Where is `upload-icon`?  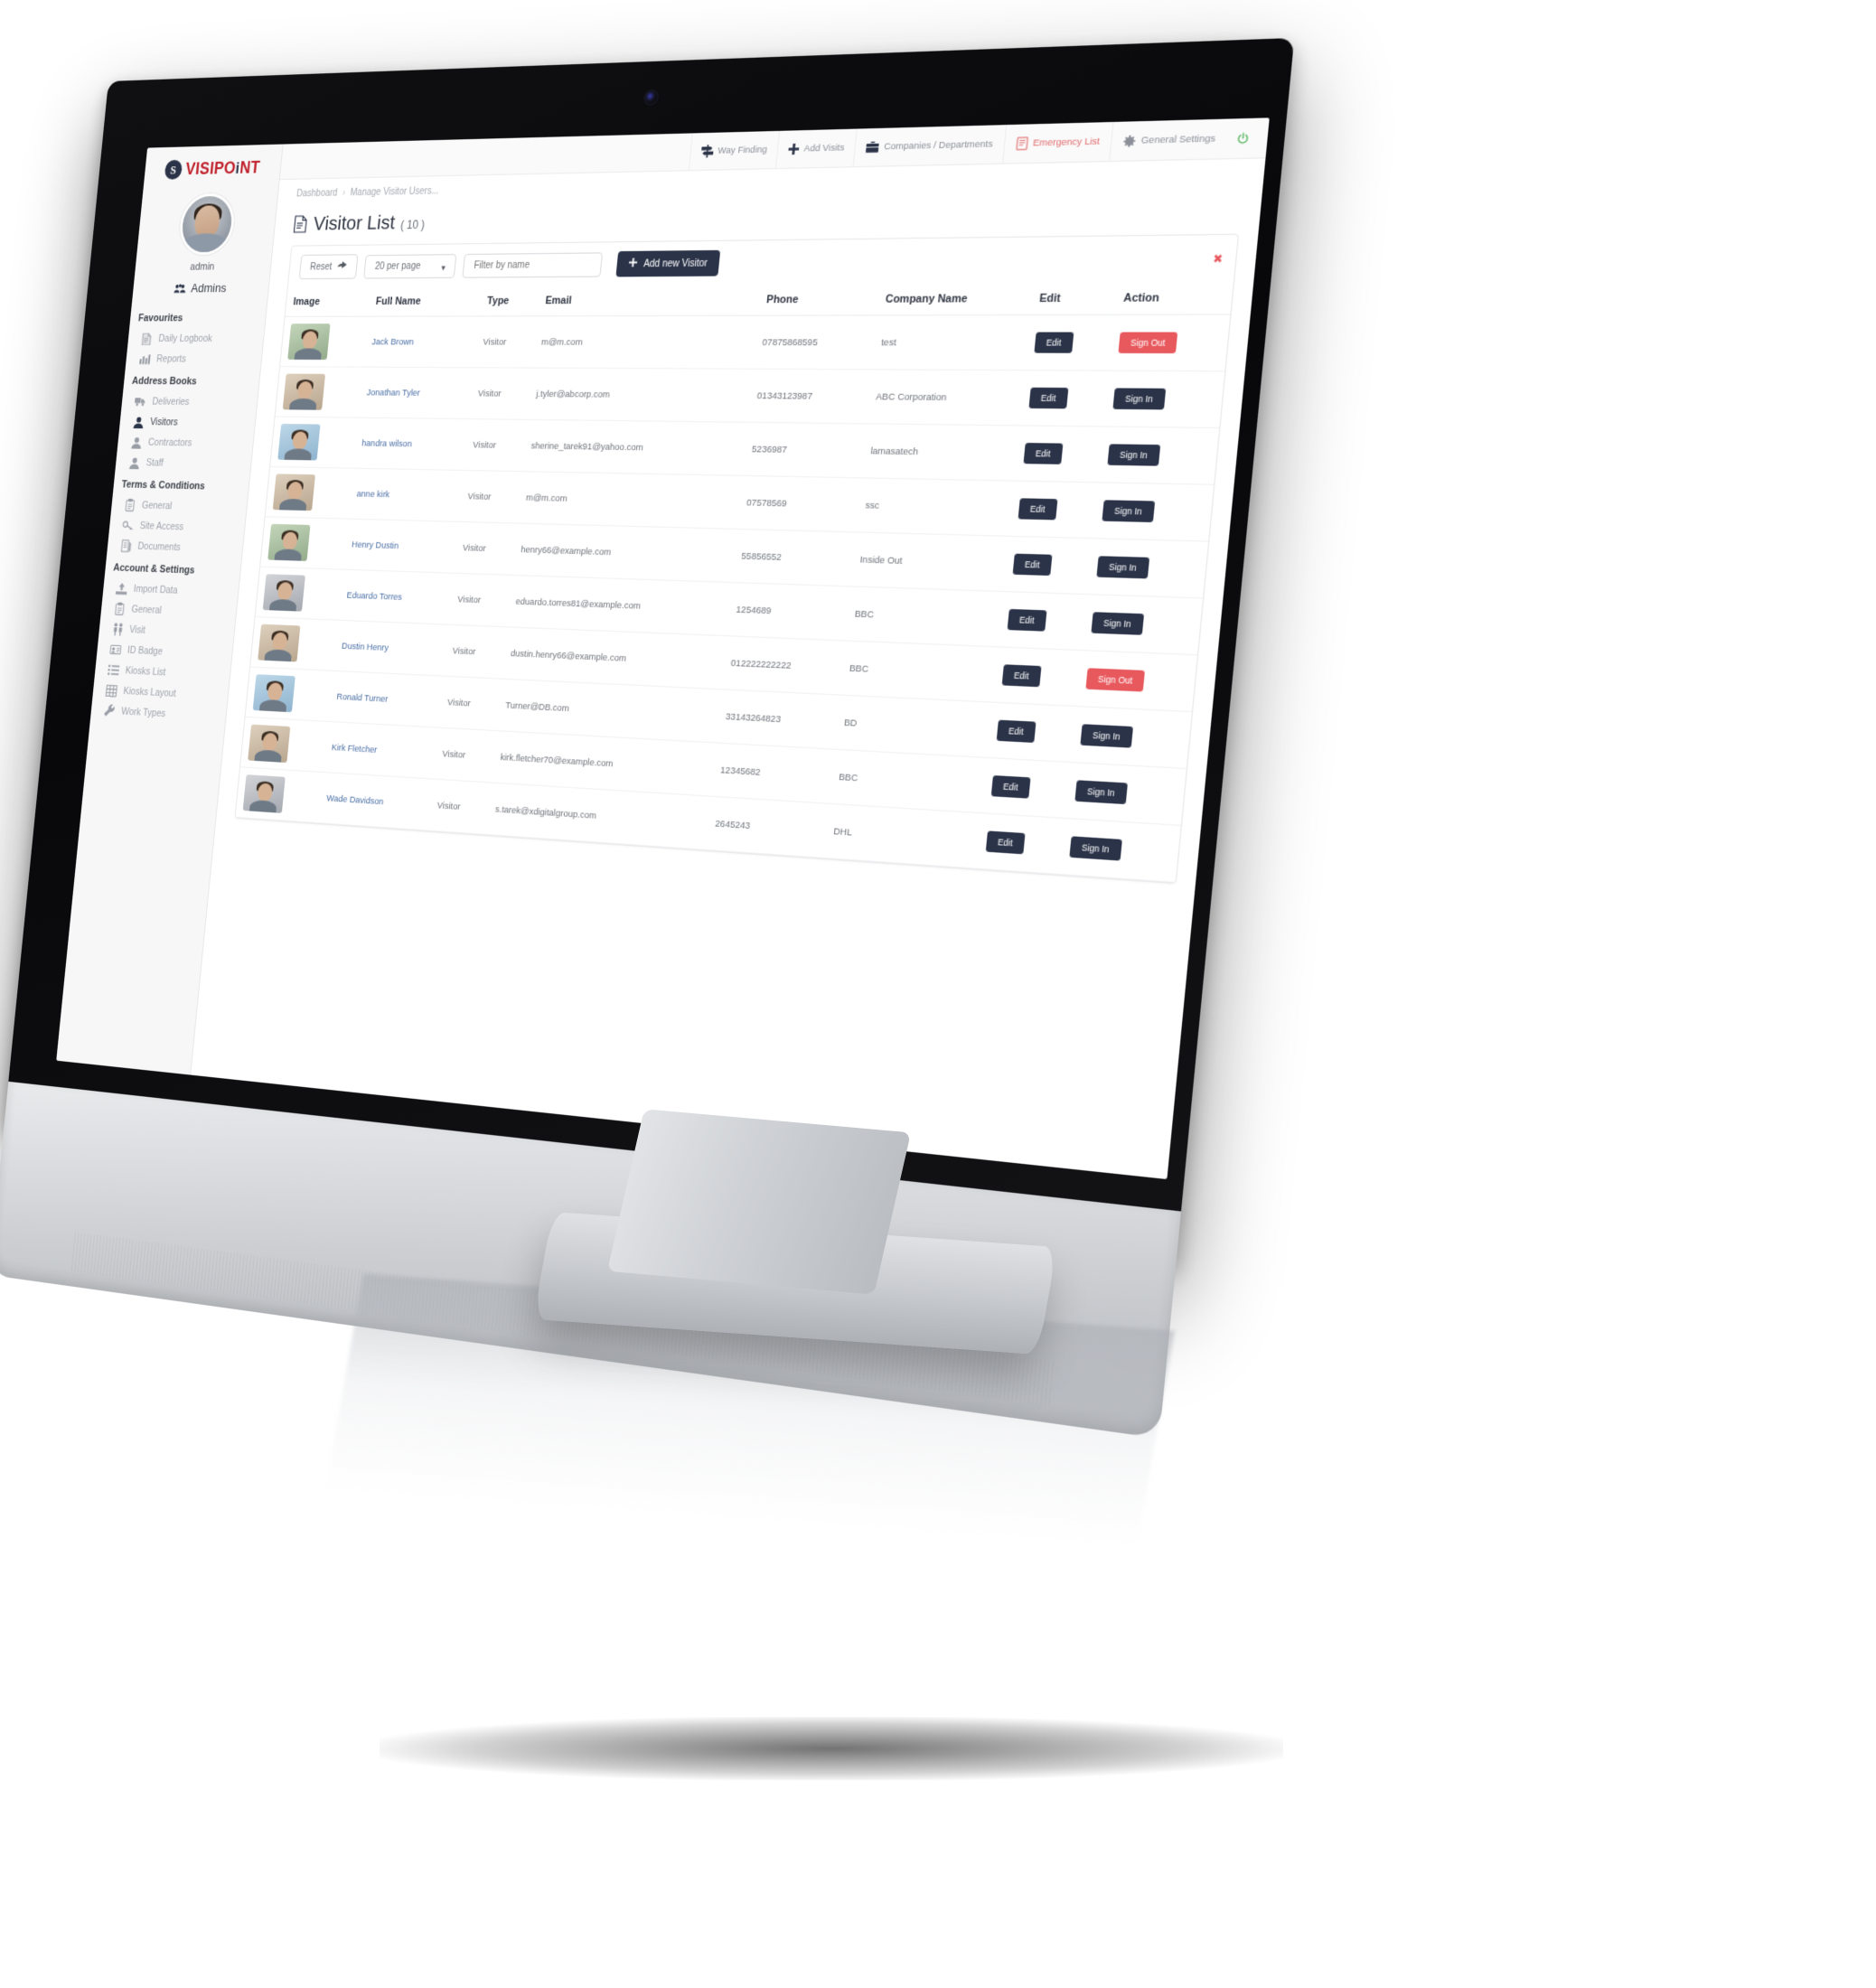 upload-icon is located at coordinates (122, 588).